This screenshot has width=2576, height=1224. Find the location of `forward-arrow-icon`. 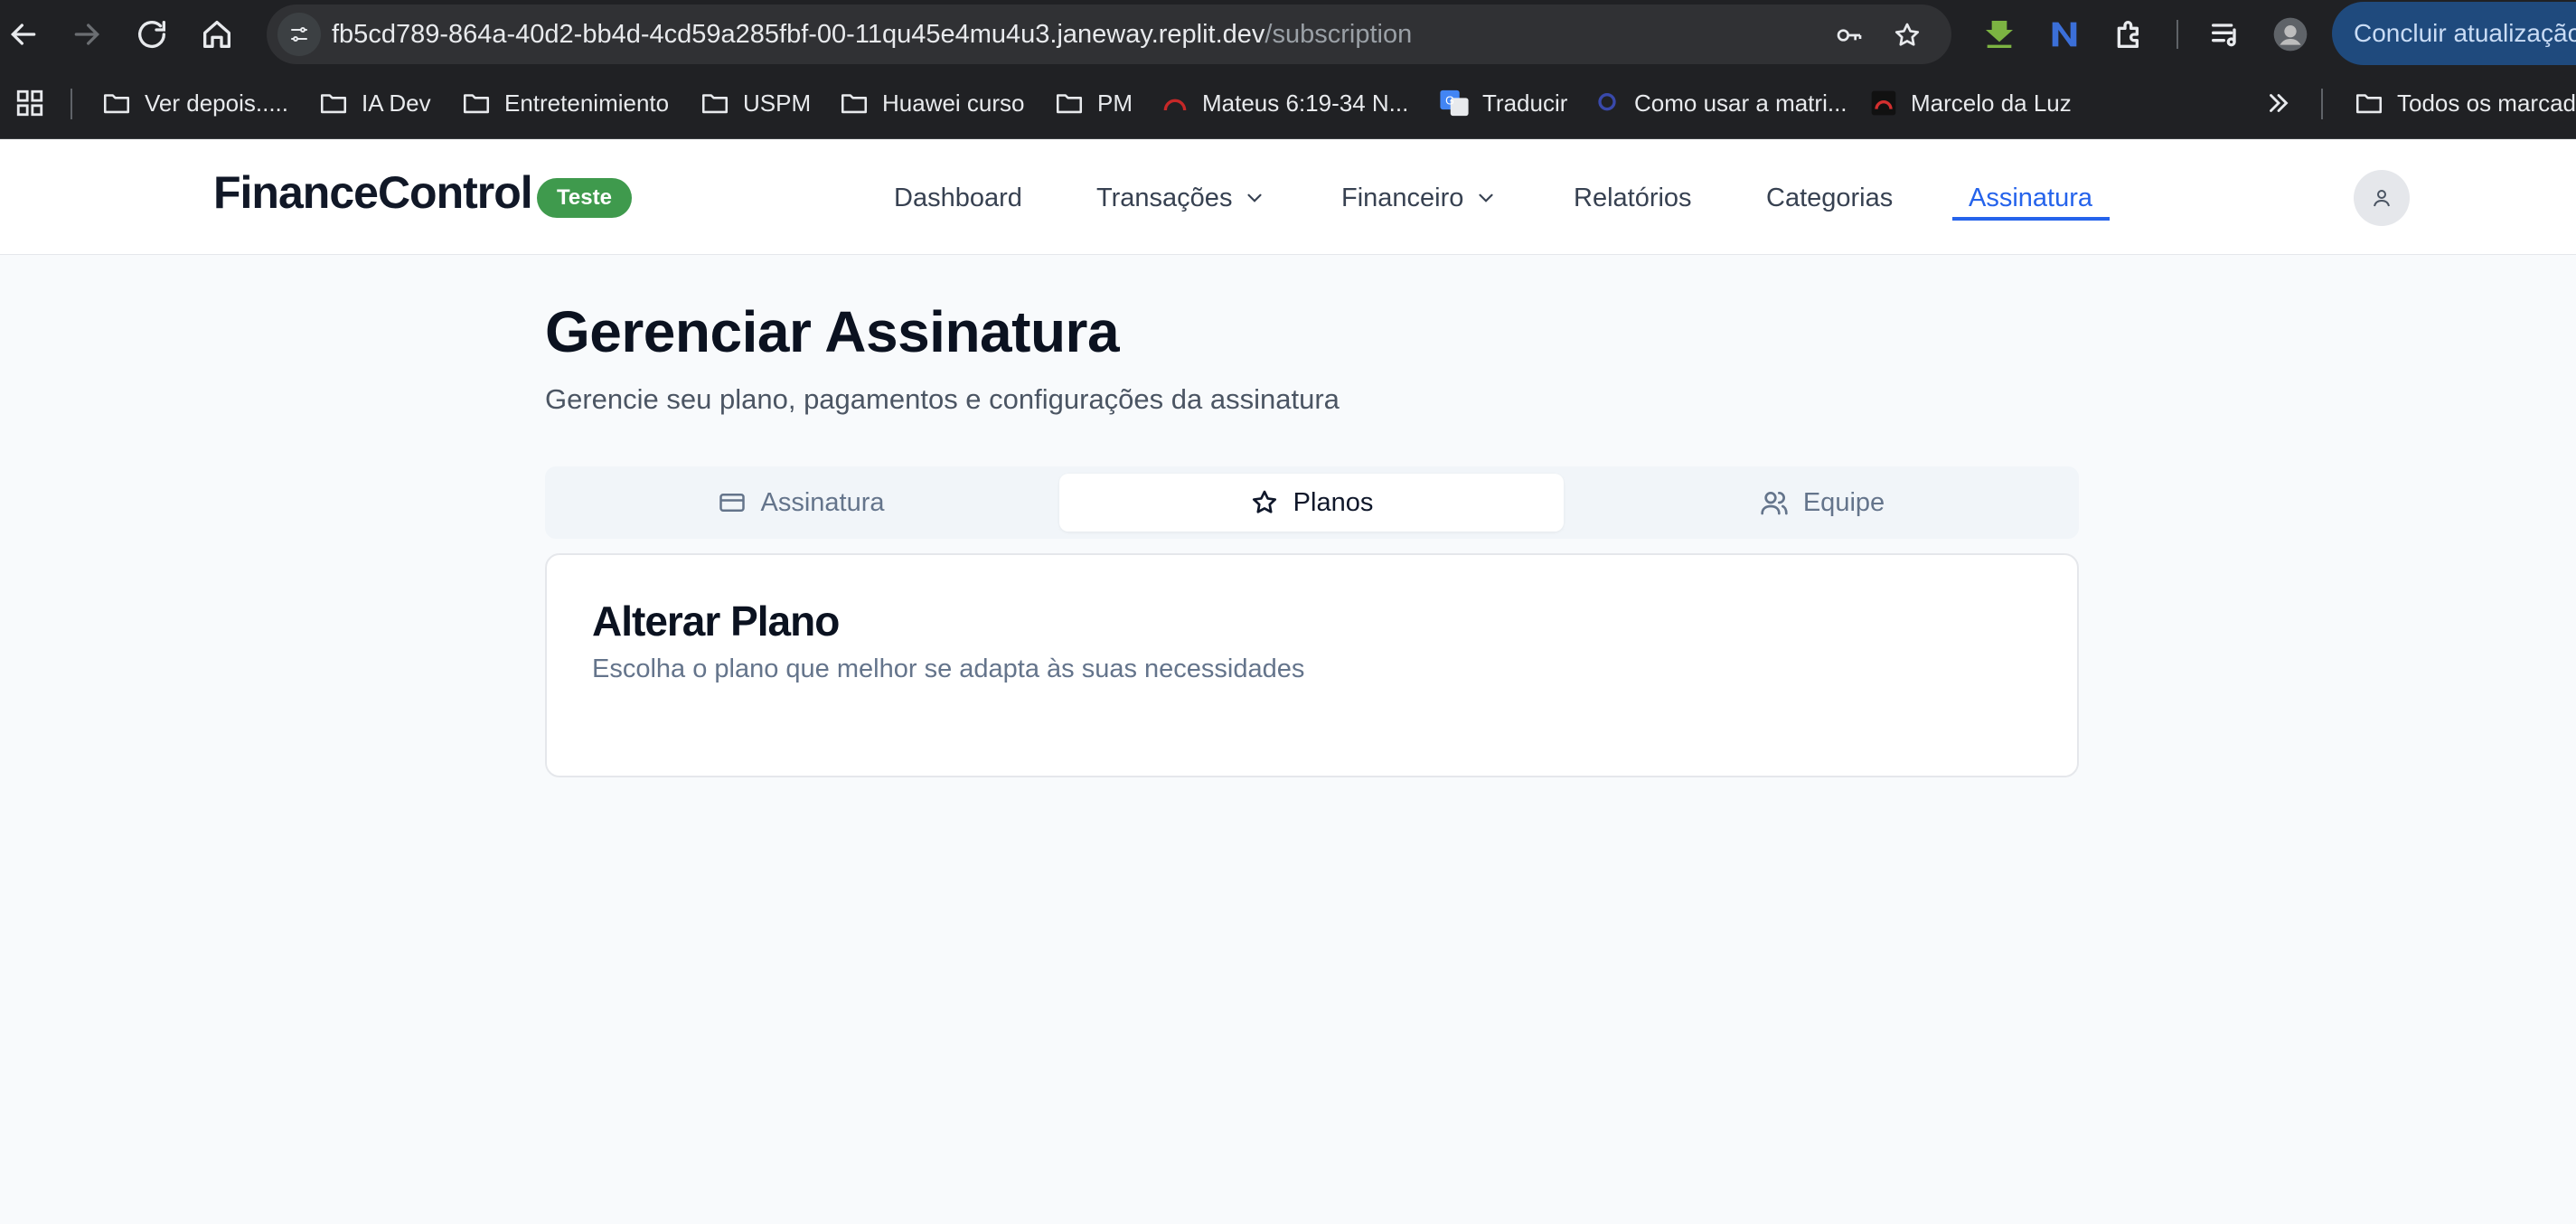

forward-arrow-icon is located at coordinates (87, 34).